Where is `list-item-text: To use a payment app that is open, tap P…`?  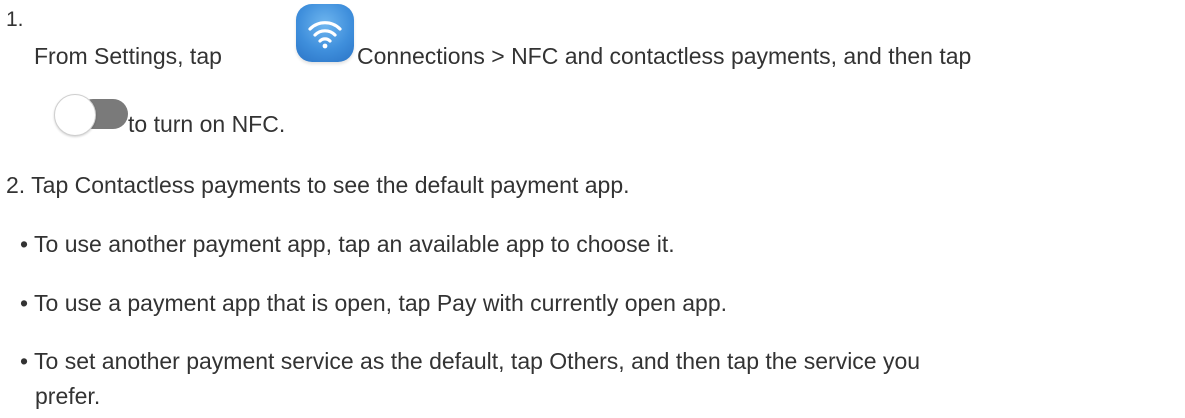 list-item-text: To use a payment app that is open, tap P… is located at coordinates (381, 303).